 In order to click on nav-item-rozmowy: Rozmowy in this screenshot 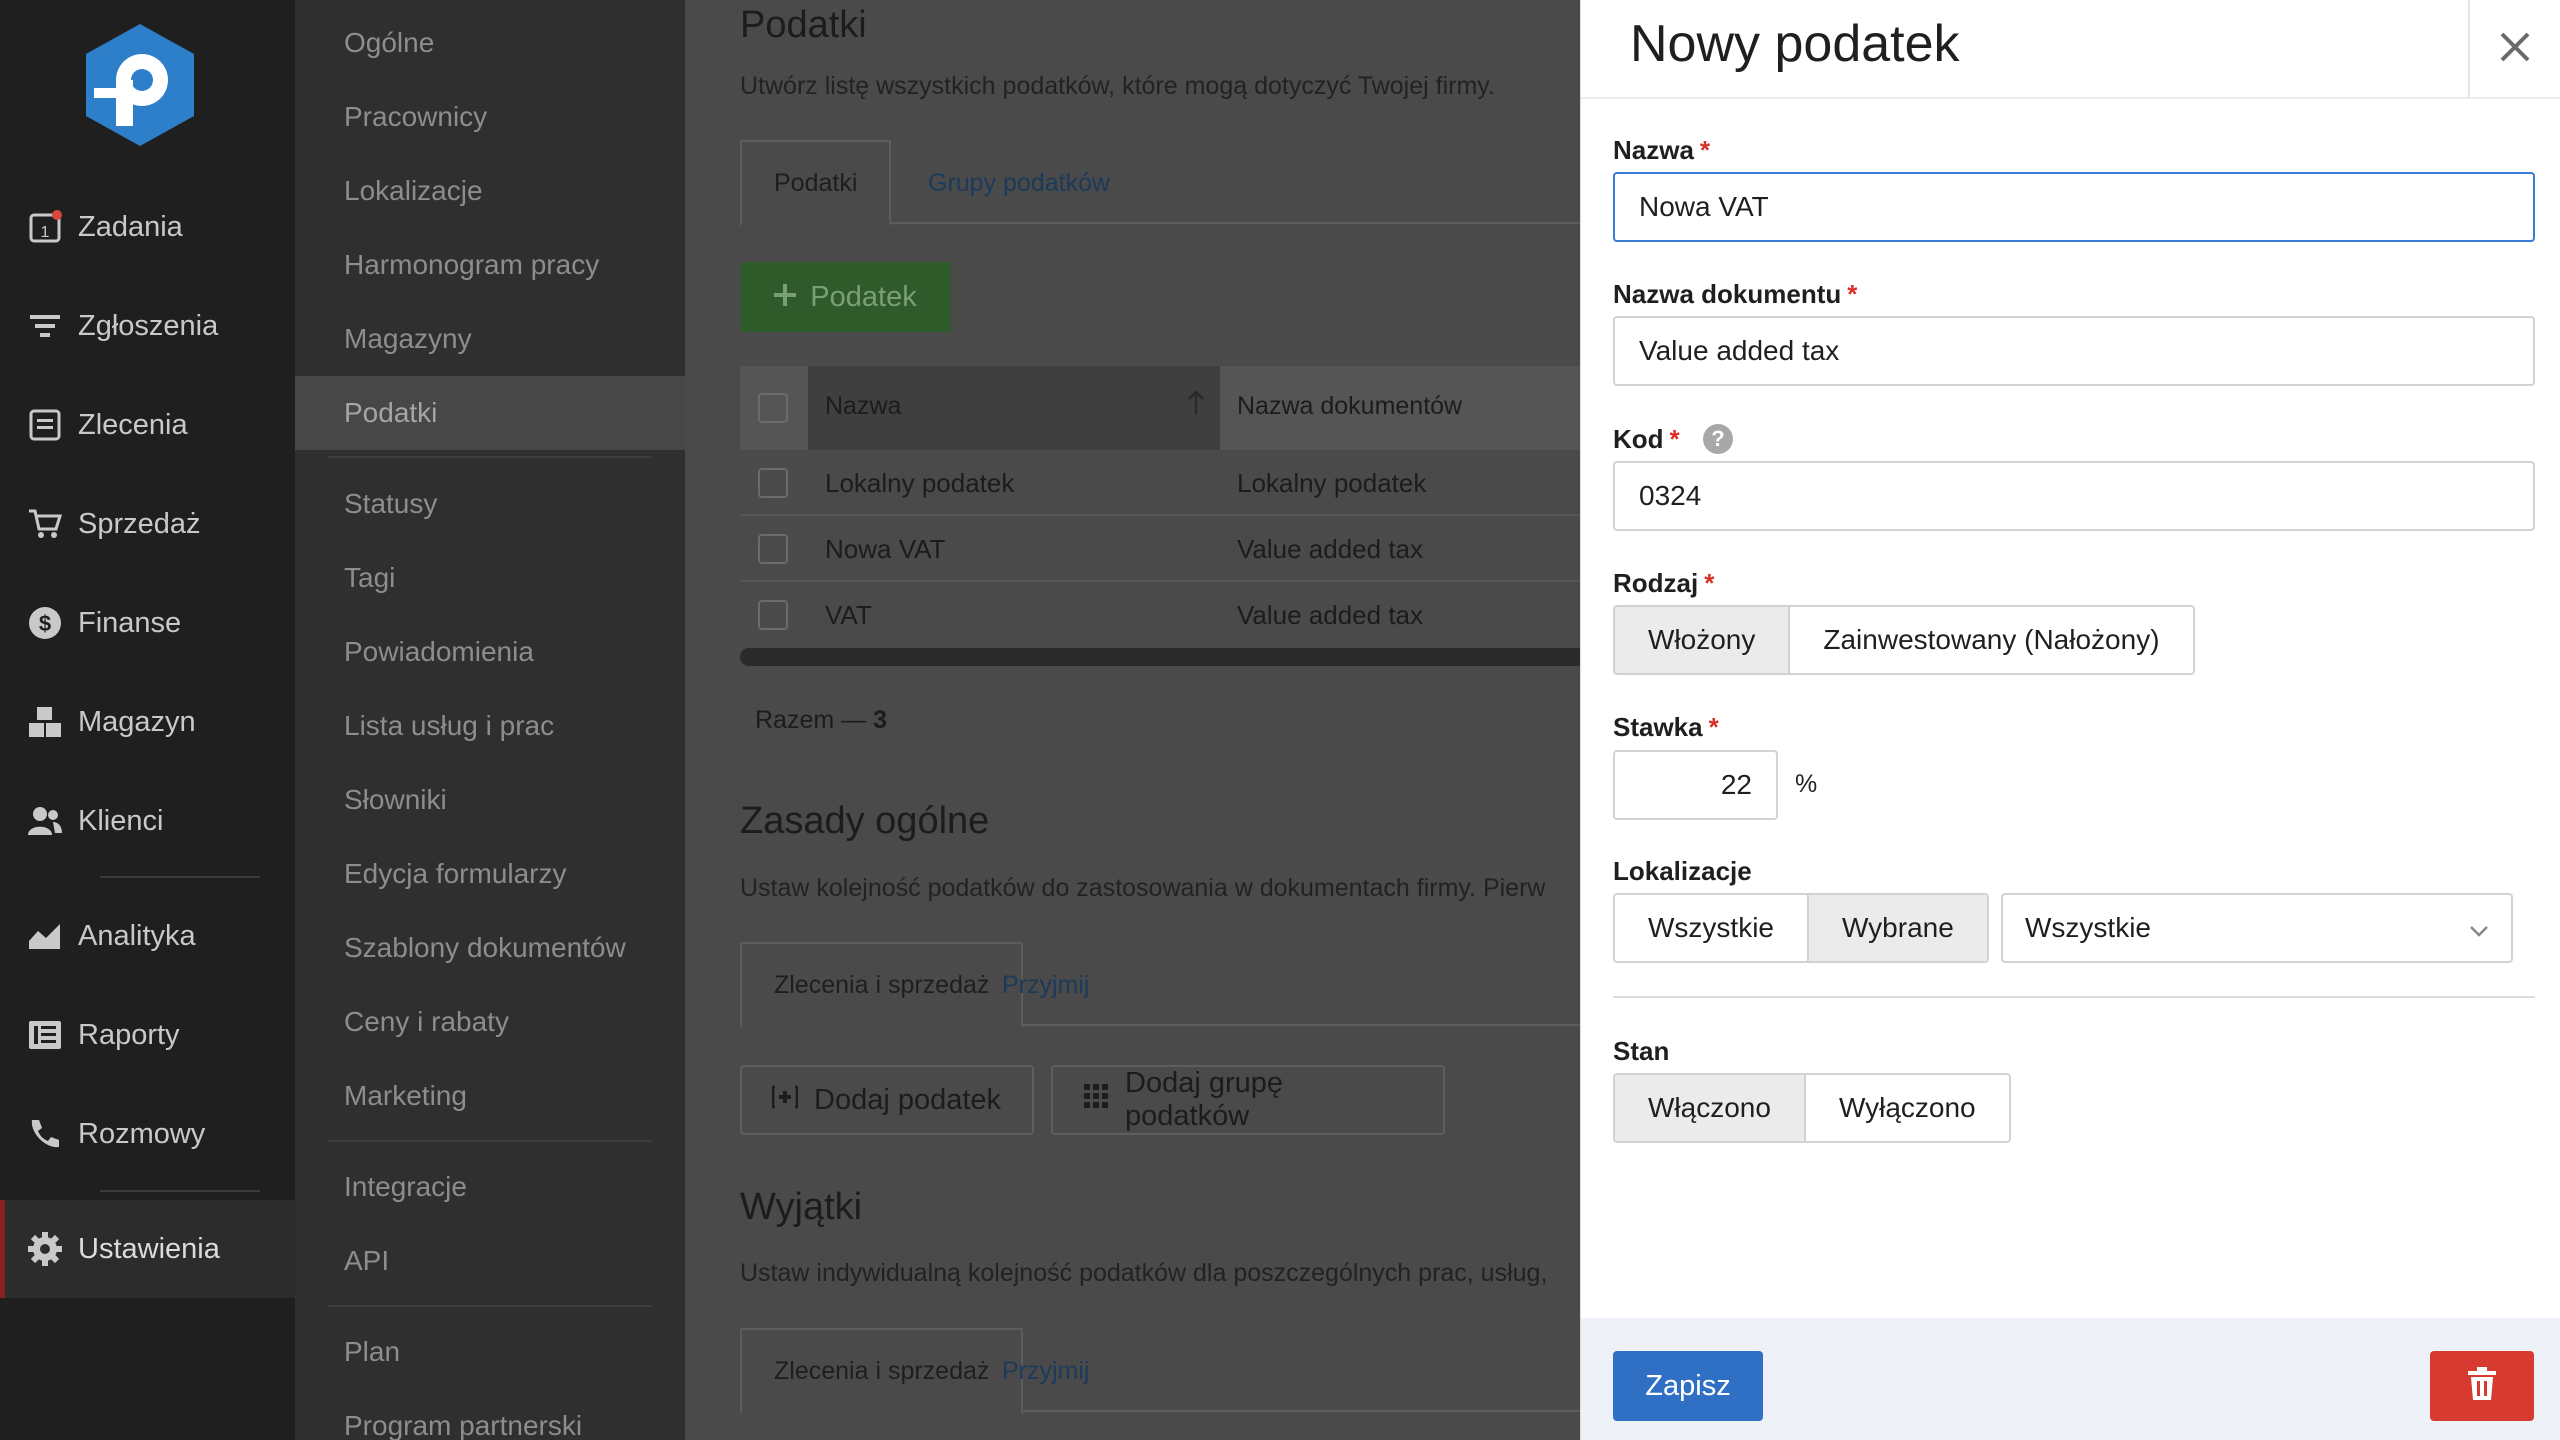, I will do `click(147, 1134)`.